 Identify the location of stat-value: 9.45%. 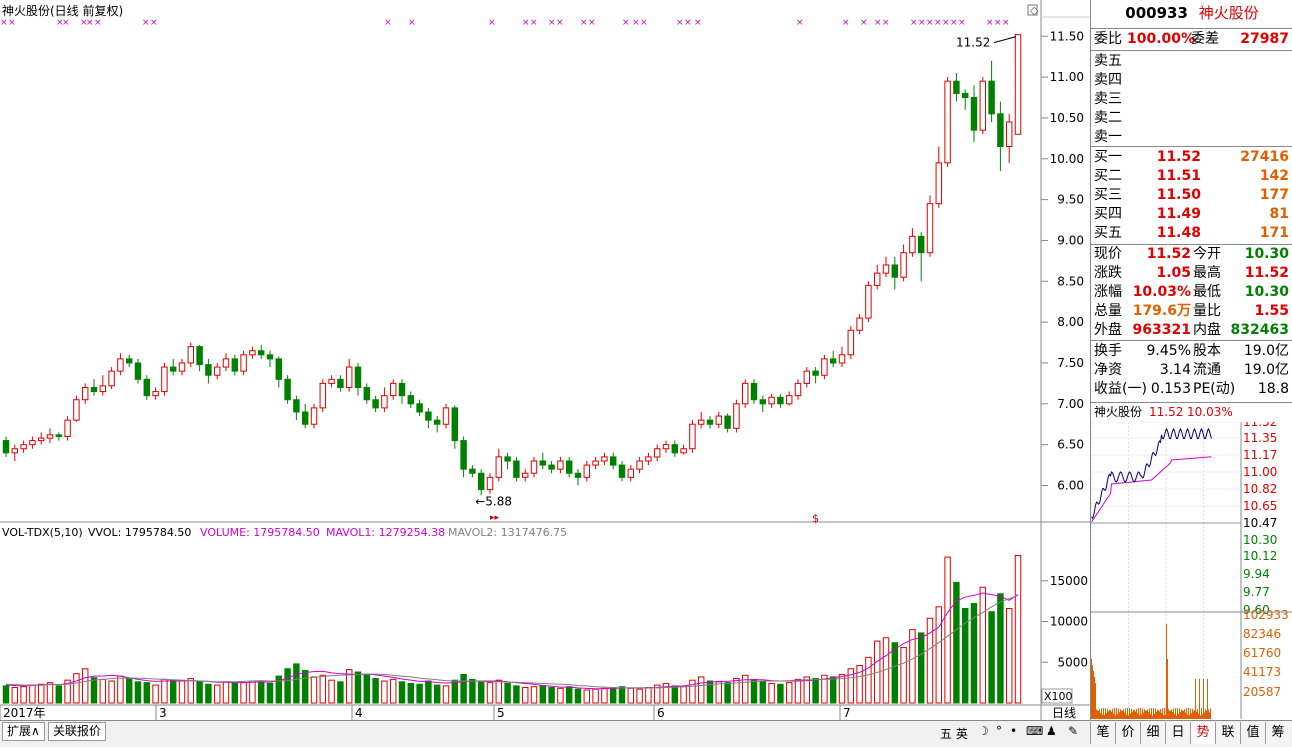
(1168, 351).